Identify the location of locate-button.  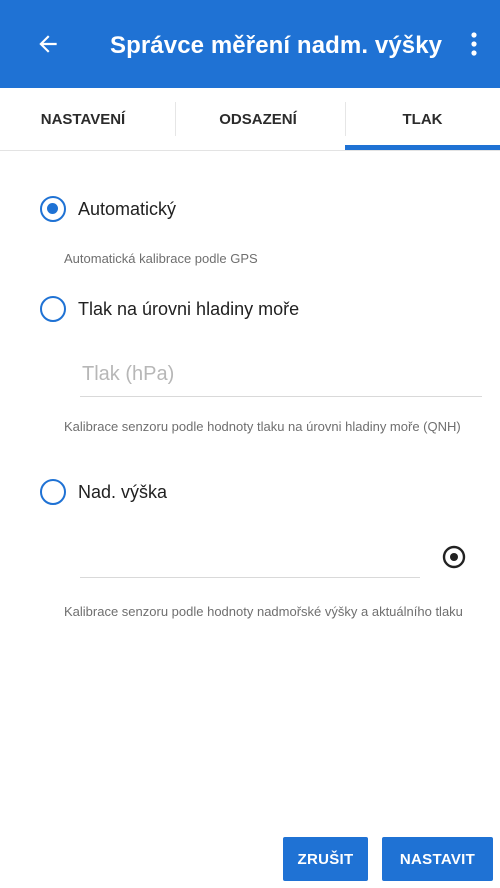
(454, 557).